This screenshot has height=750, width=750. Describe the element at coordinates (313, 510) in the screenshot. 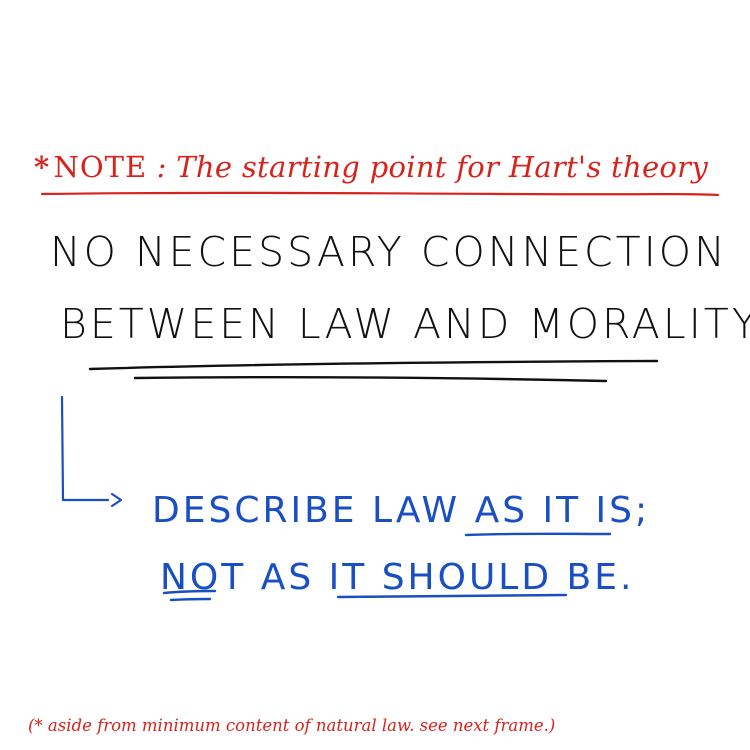

I see `describe-law-text: DESCRIBE LAW` at that location.